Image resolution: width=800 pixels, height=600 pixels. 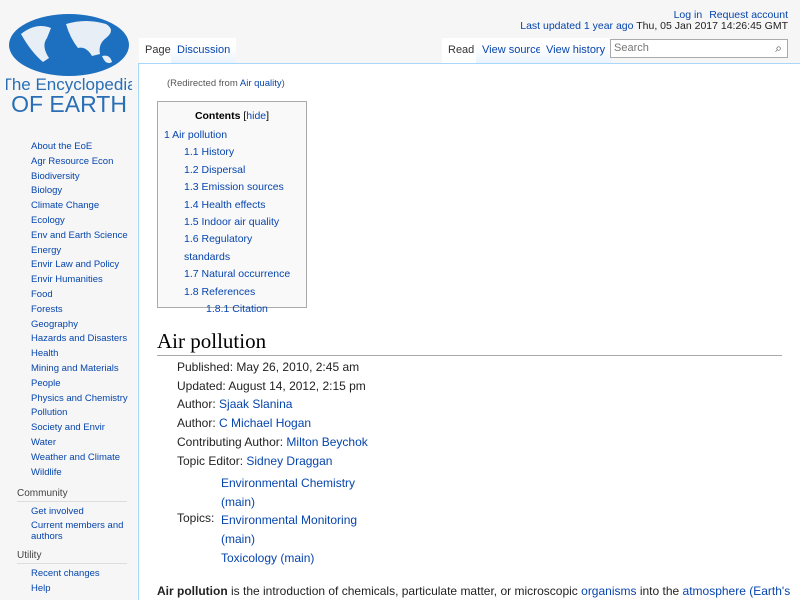 I want to click on toc-item: 1.1 History, so click(x=232, y=152).